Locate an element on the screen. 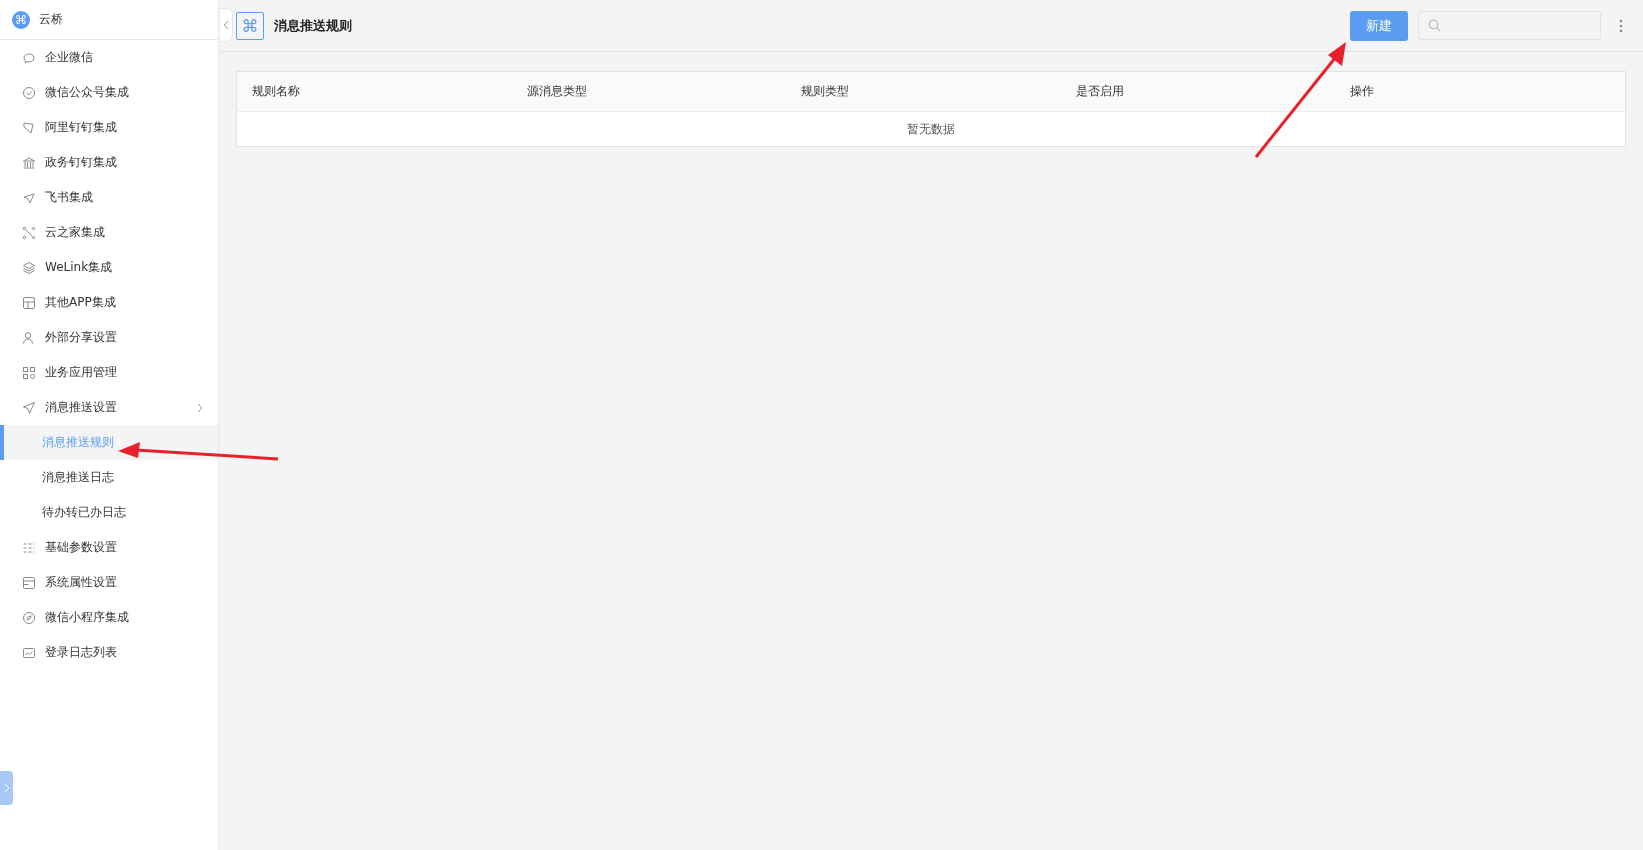 This screenshot has width=1643, height=850. chevron-left-icon is located at coordinates (226, 25).